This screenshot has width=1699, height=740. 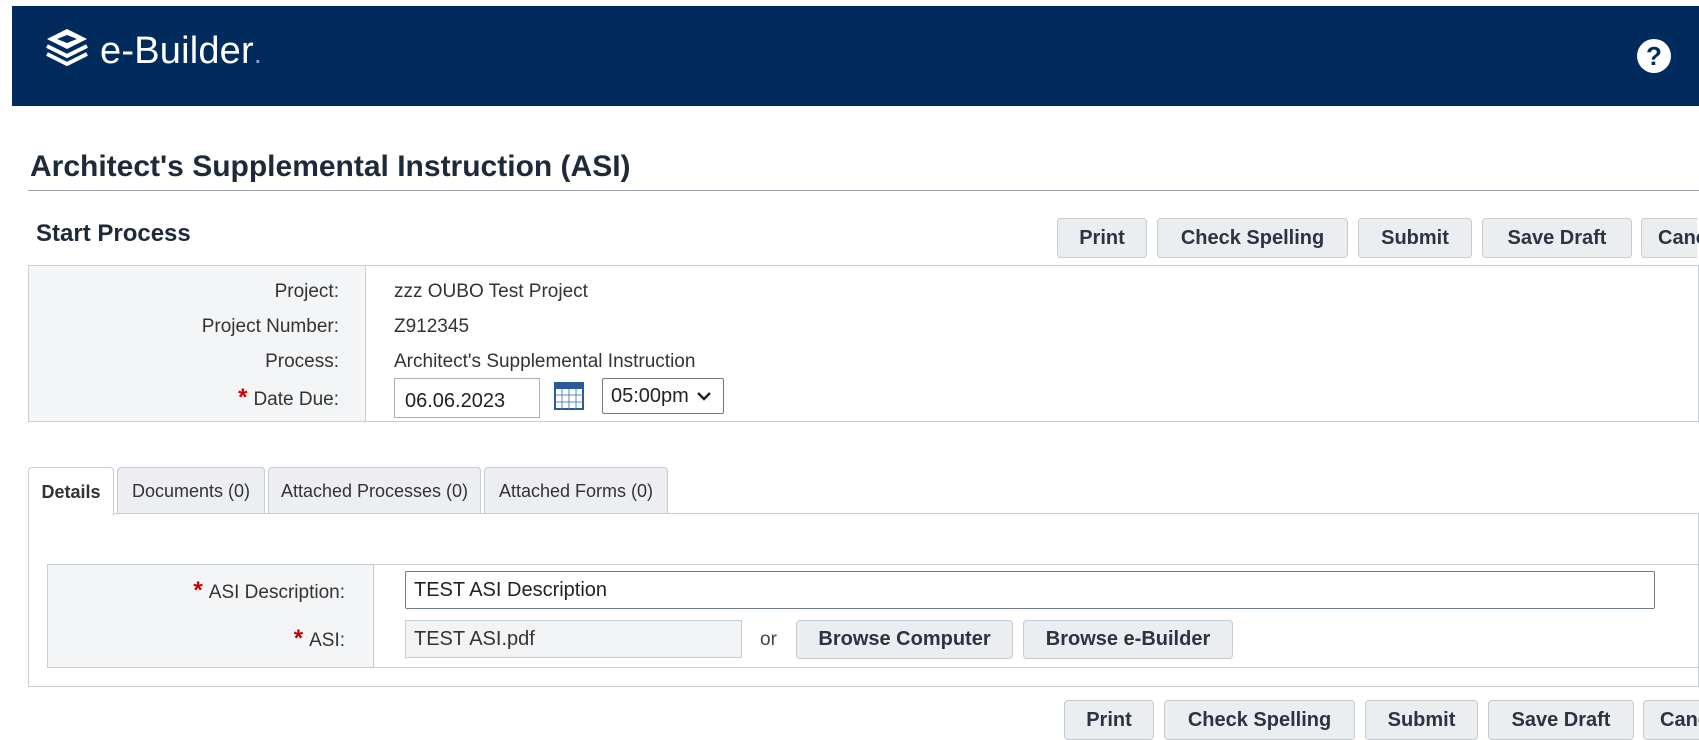 What do you see at coordinates (467, 398) in the screenshot?
I see `date-due-input` at bounding box center [467, 398].